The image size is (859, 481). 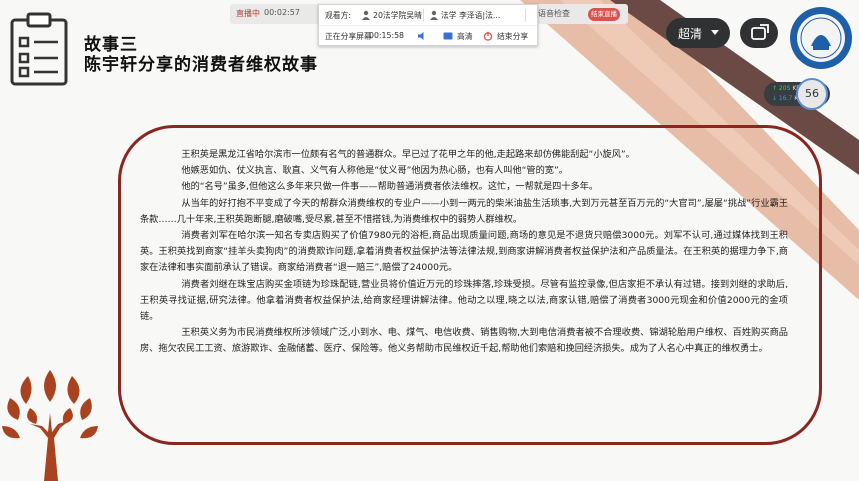 What do you see at coordinates (465, 36) in the screenshot?
I see `hd-label: 高清` at bounding box center [465, 36].